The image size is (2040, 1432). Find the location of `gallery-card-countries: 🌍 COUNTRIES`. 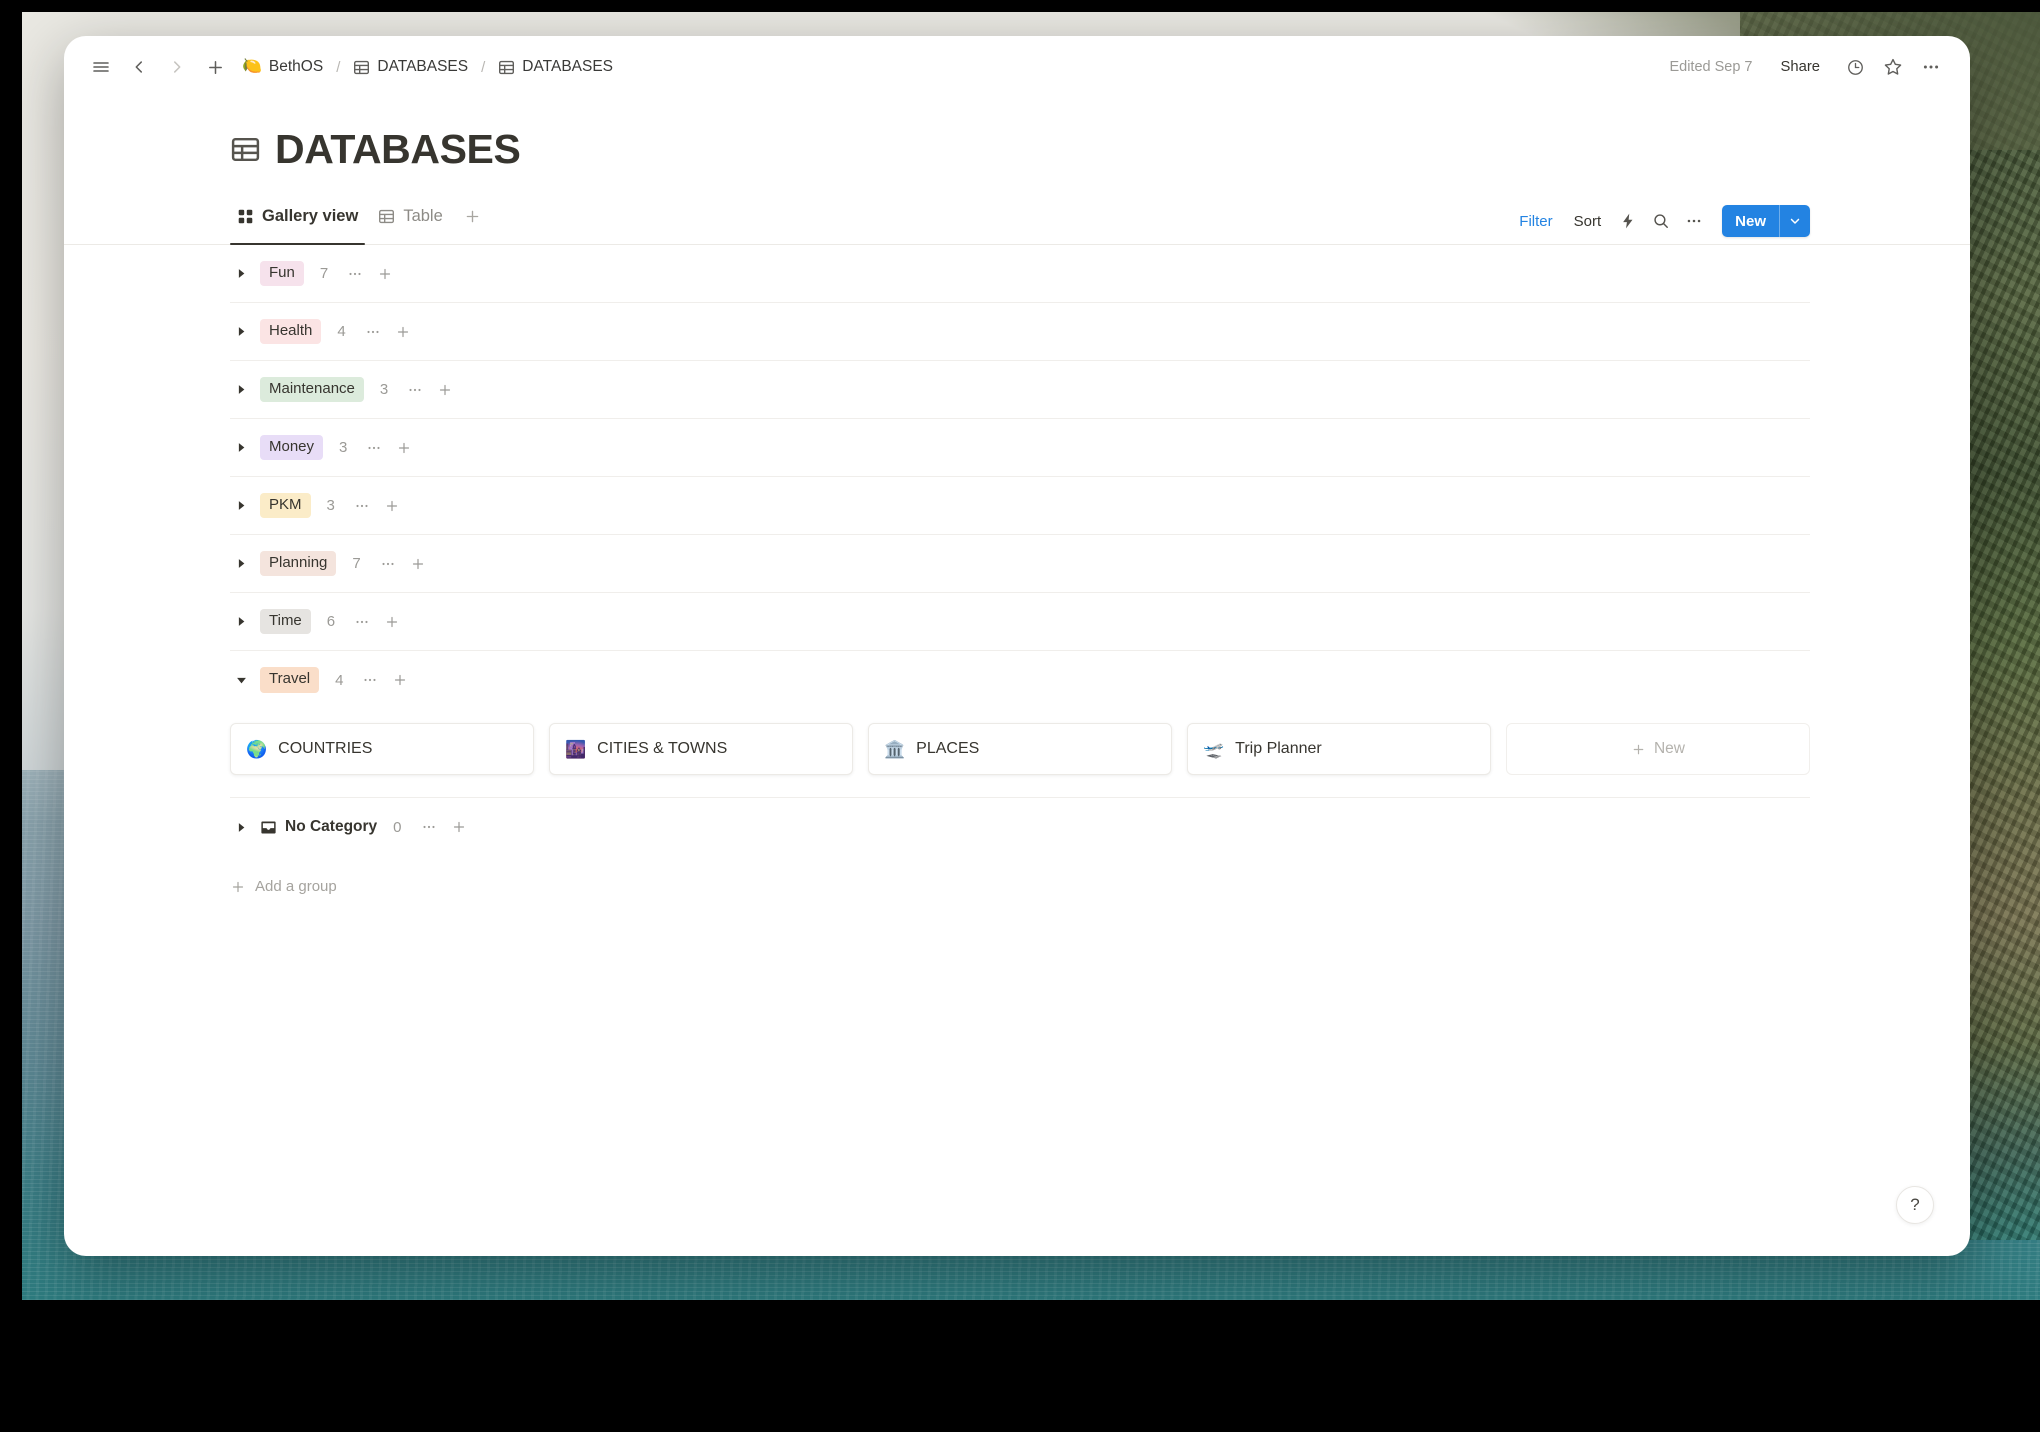

gallery-card-countries: 🌍 COUNTRIES is located at coordinates (382, 749).